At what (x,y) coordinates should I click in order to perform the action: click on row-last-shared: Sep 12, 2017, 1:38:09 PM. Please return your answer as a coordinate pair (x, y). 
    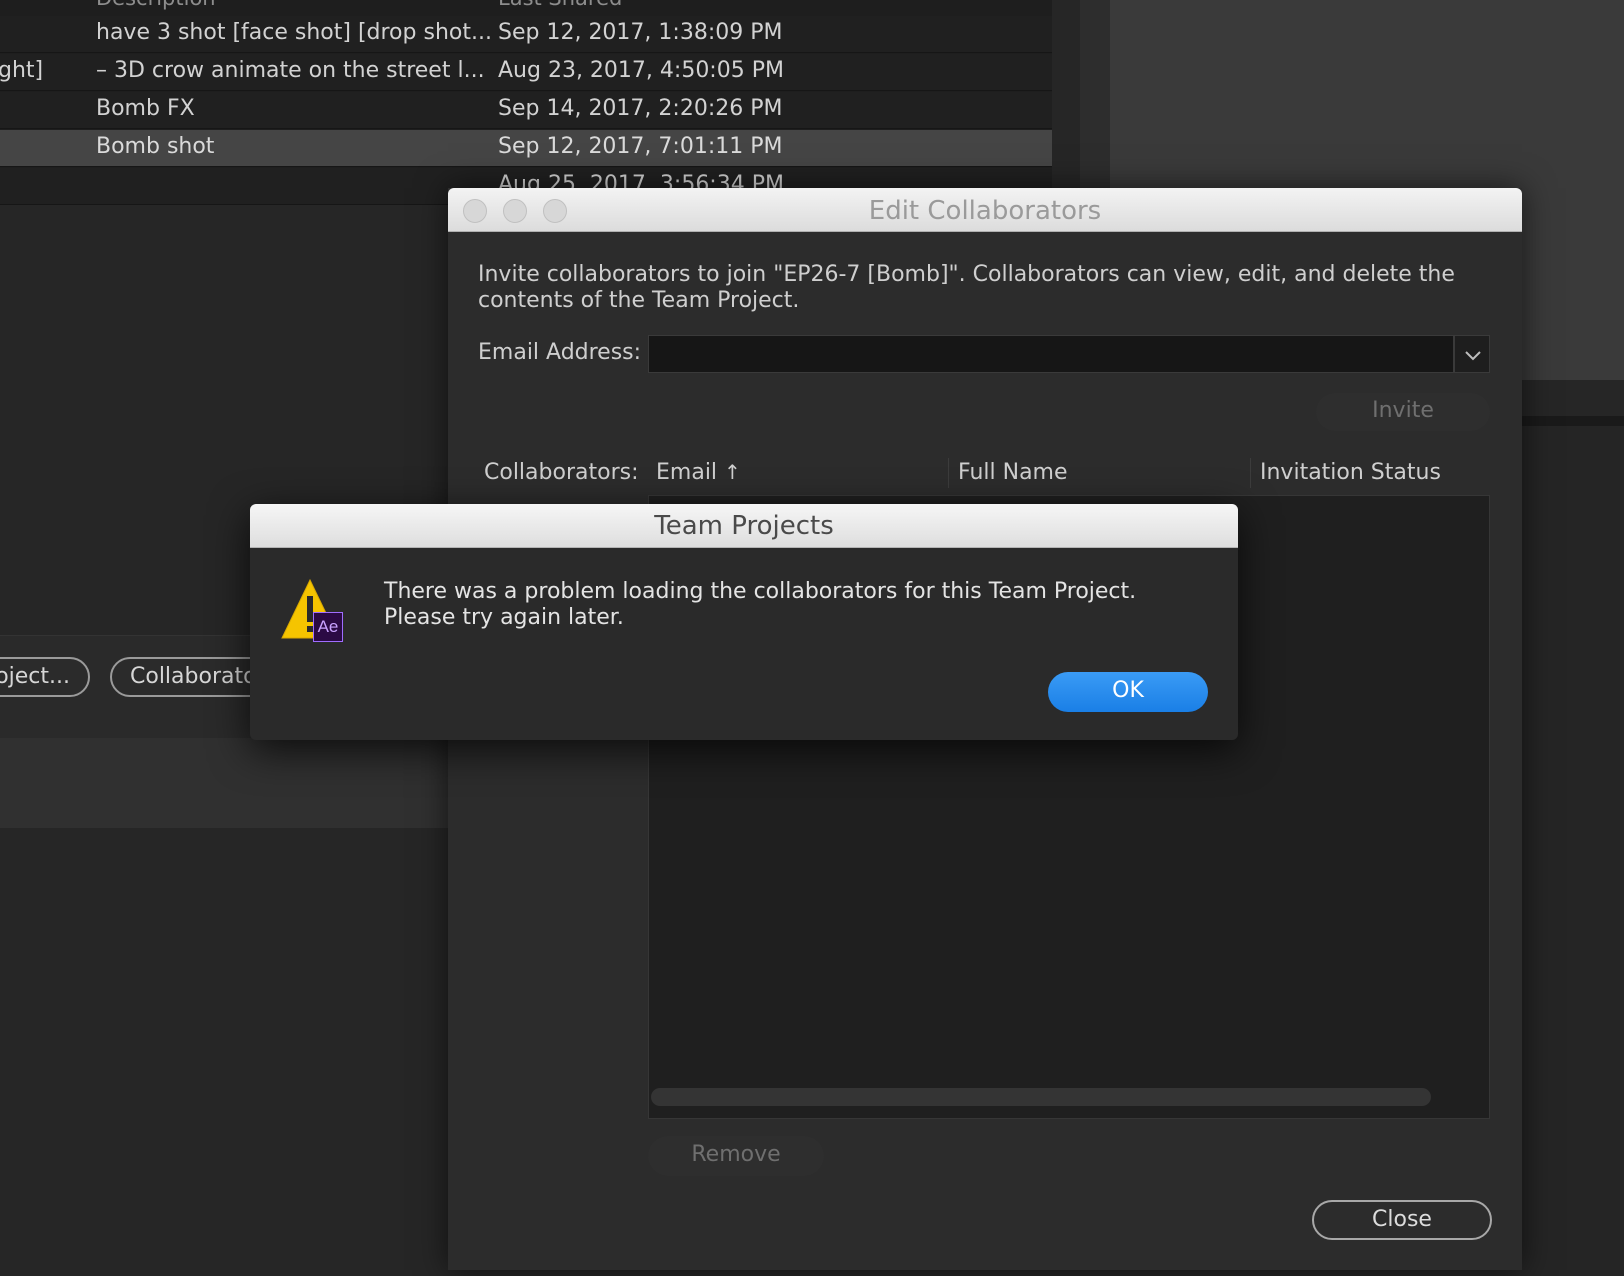
    Looking at the image, I should click on (640, 32).